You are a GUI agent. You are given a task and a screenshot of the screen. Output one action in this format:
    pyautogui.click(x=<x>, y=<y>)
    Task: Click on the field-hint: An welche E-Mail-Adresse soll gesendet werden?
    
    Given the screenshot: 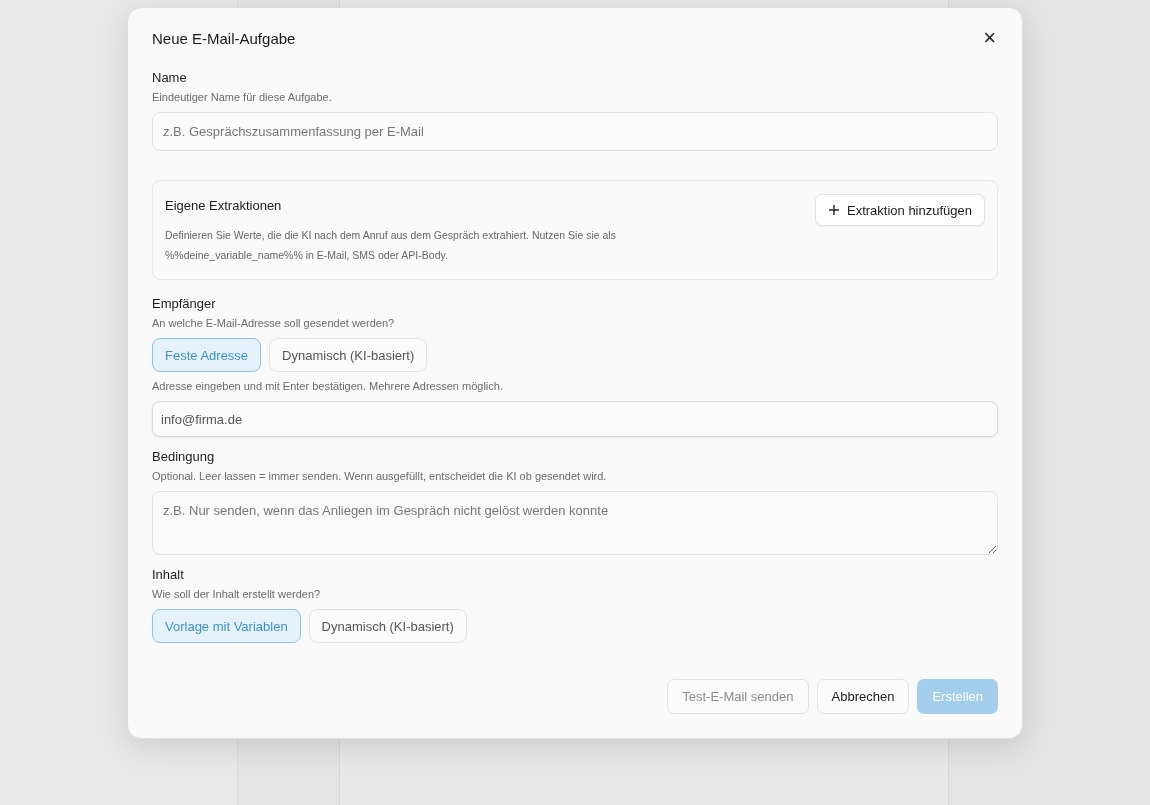 What is the action you would take?
    pyautogui.click(x=274, y=323)
    